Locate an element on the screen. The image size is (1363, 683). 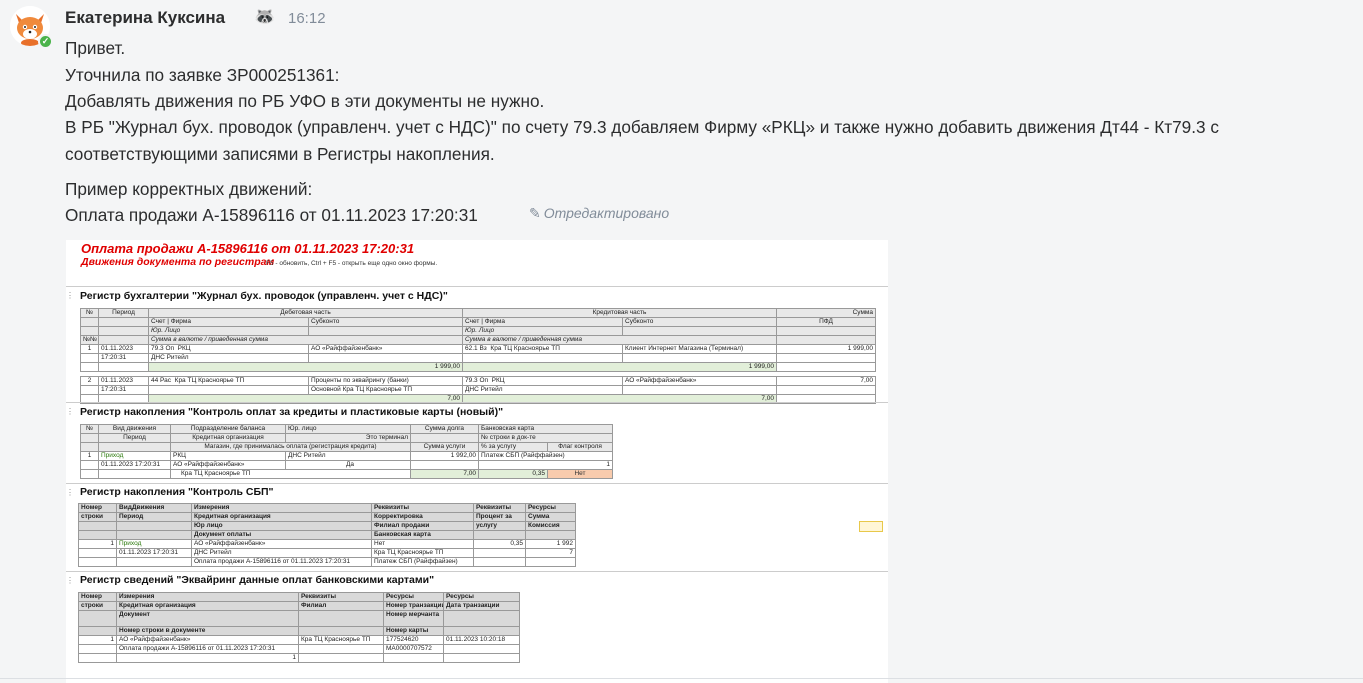
edited-text: Отредактировано is located at coordinates (606, 213).